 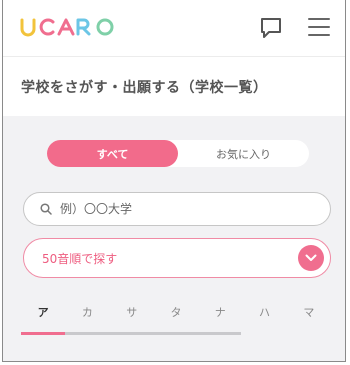 I want to click on filter-toggle: すべて お気に入り, so click(x=178, y=153).